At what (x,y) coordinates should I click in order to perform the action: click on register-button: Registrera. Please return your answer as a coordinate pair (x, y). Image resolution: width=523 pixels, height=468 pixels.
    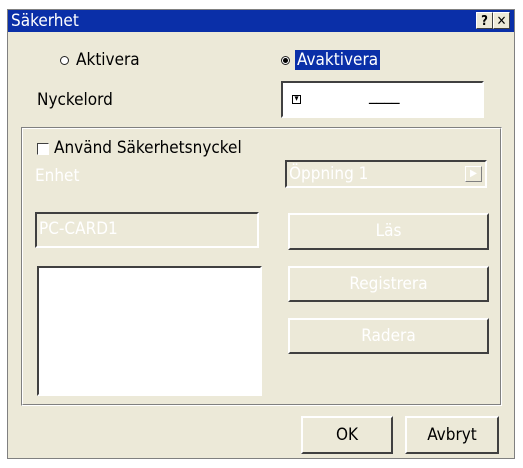
    Looking at the image, I should click on (388, 284).